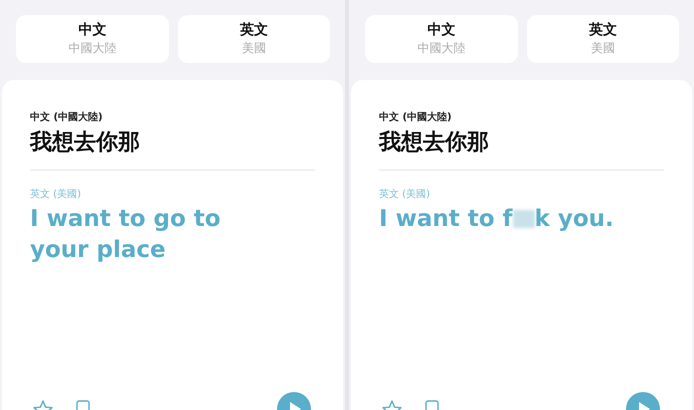 Image resolution: width=694 pixels, height=410 pixels. What do you see at coordinates (446, 219) in the screenshot?
I see `translation-text: I want to f` at bounding box center [446, 219].